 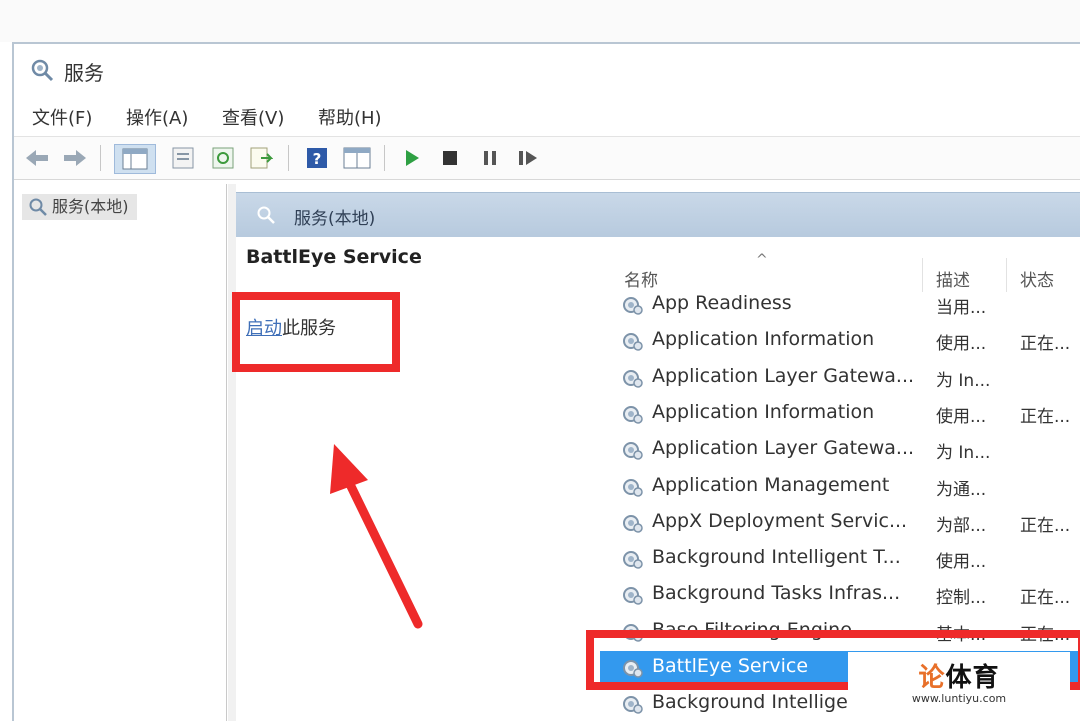 What do you see at coordinates (90, 206) in the screenshot?
I see `tree-item-label: 服务(本地)` at bounding box center [90, 206].